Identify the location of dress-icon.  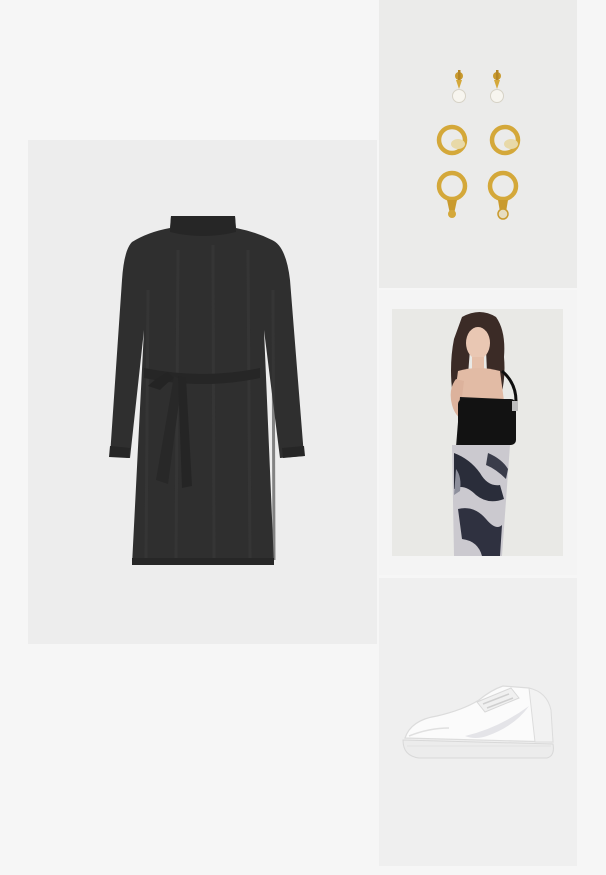
(207, 390).